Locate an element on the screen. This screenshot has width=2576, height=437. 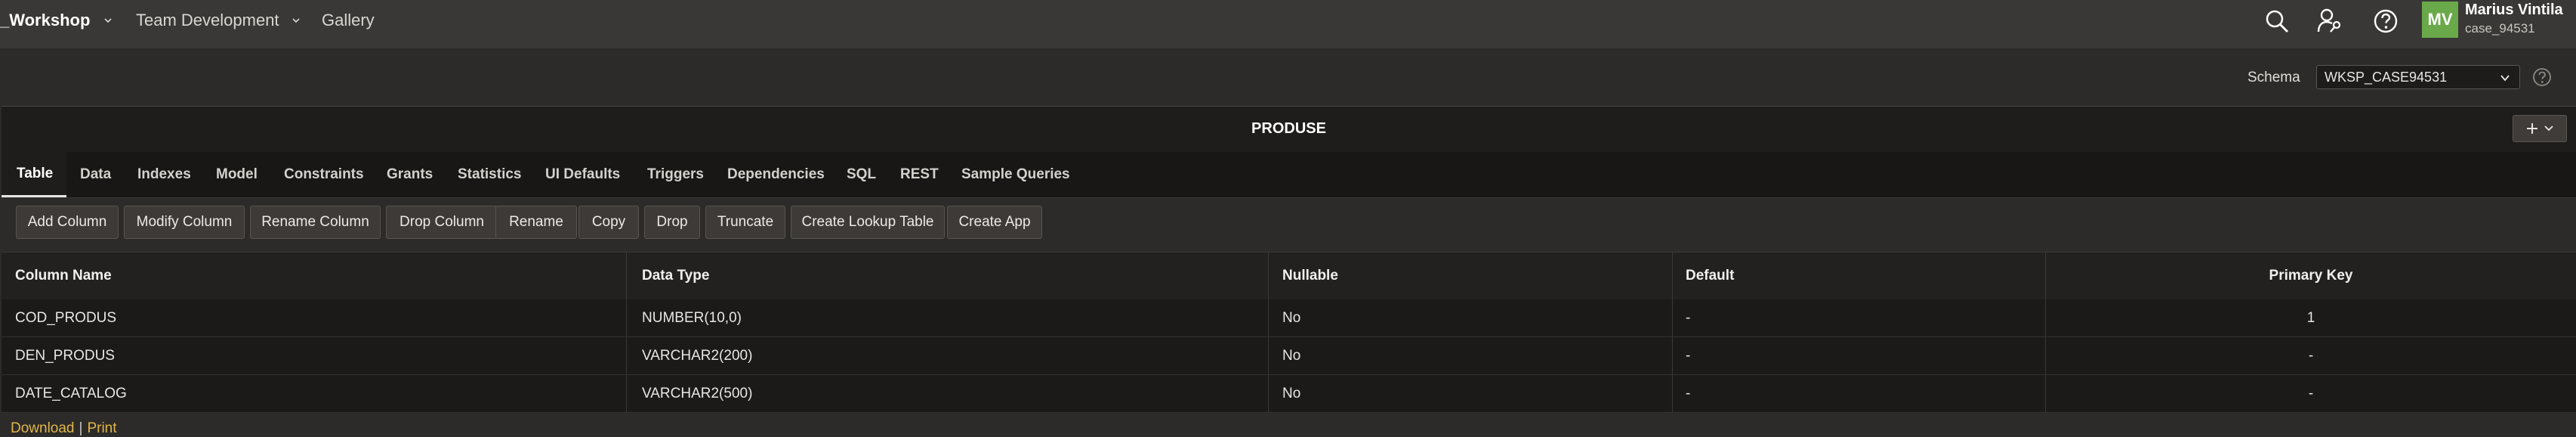
table-row: DATE_CATALOG VARCHAR2(500) No - - is located at coordinates (1289, 394).